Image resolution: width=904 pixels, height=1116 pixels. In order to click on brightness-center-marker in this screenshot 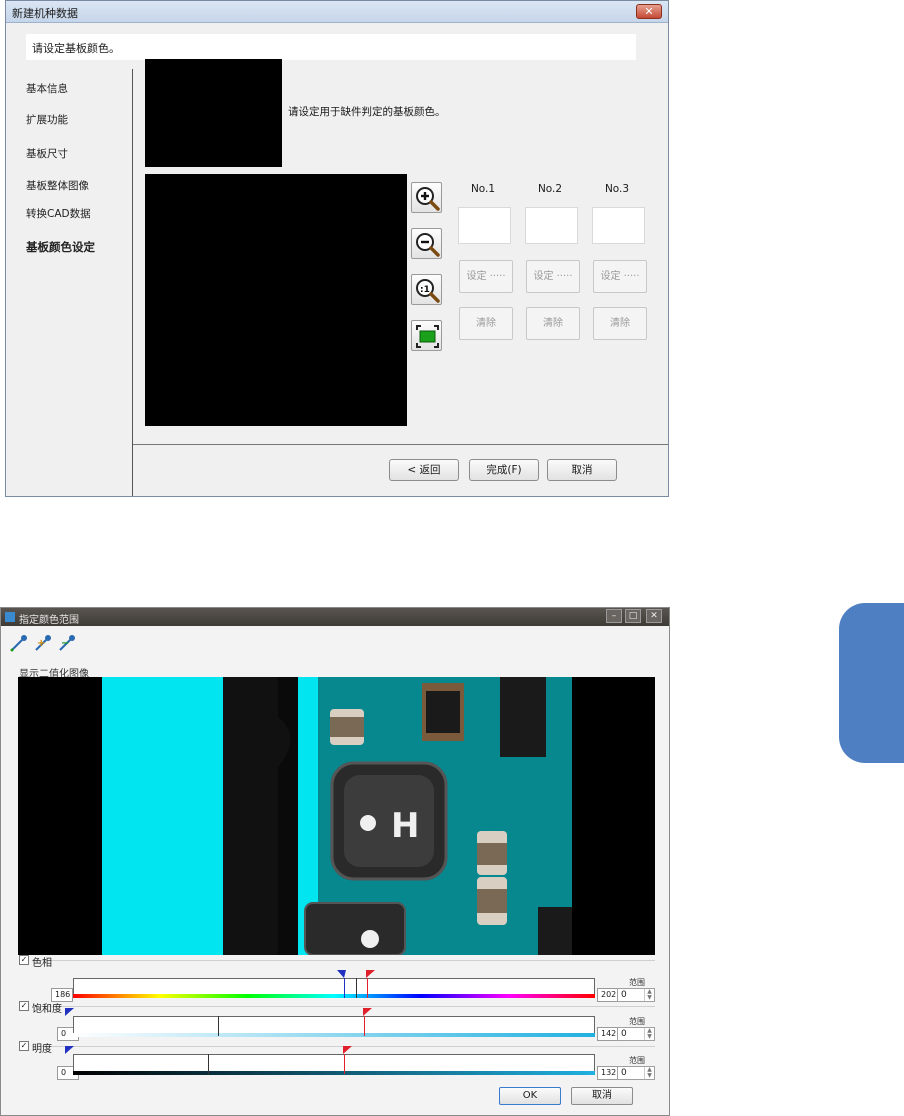, I will do `click(208, 1064)`.